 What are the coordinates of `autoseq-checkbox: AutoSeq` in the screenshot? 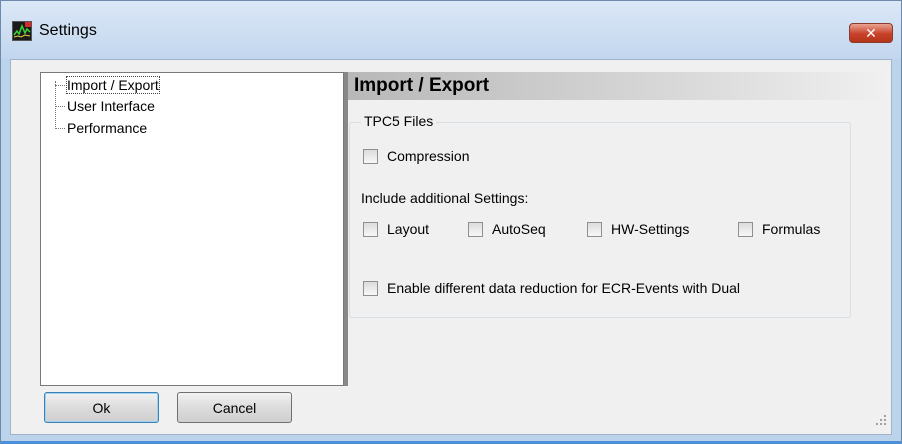 It's located at (507, 229).